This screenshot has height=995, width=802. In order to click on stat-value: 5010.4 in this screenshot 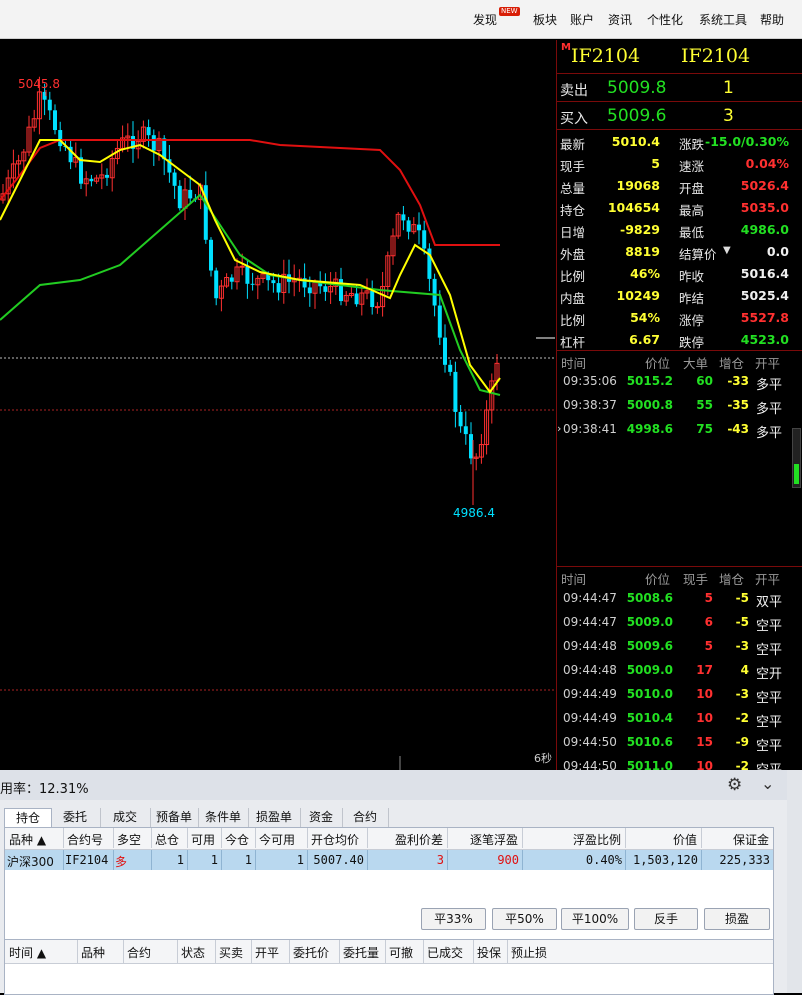, I will do `click(635, 141)`.